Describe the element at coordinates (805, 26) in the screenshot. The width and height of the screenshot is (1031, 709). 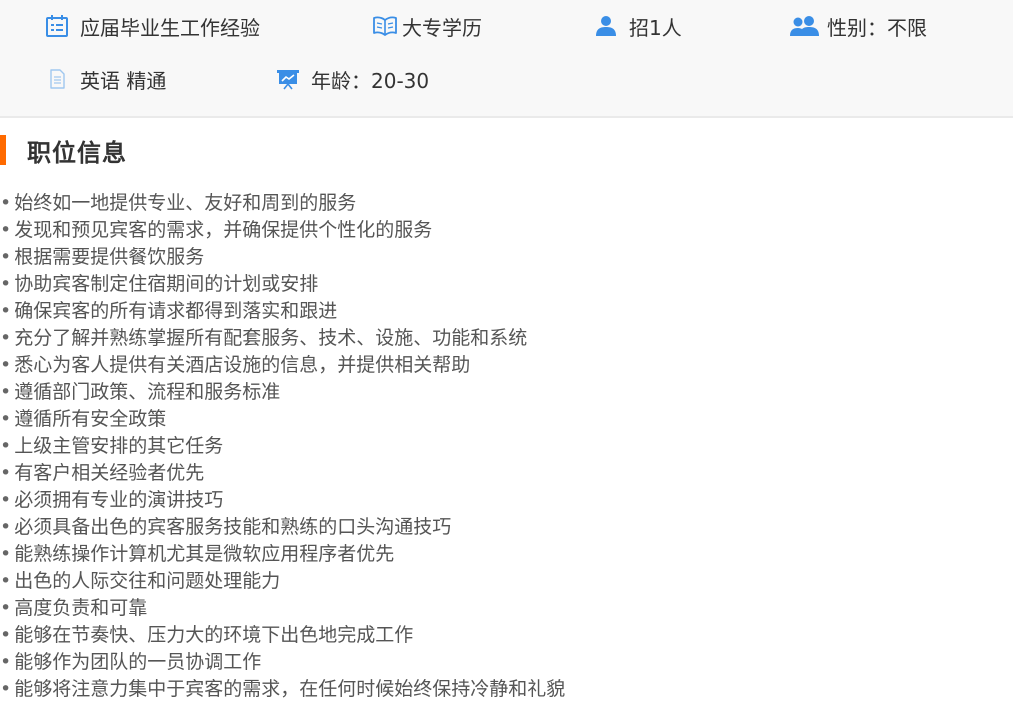
I see `people-icon` at that location.